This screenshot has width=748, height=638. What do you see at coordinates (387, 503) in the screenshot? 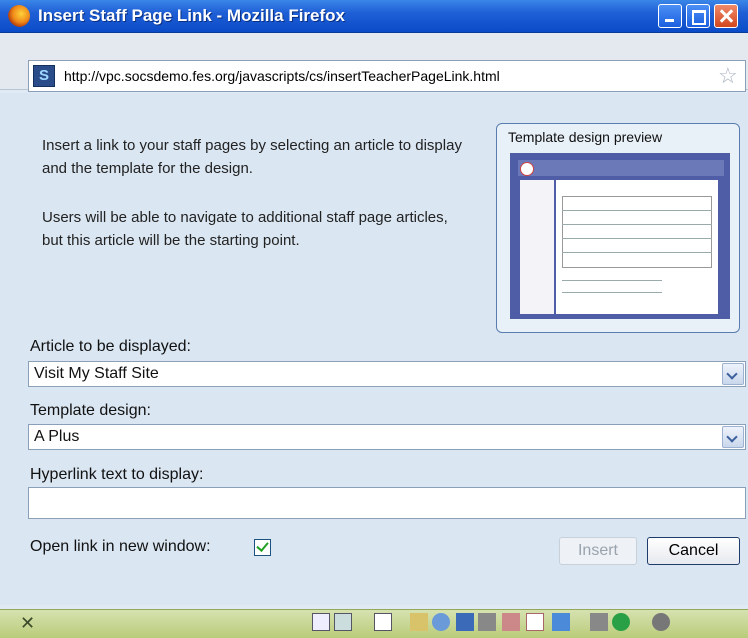
I see `hyperlink-text-input` at bounding box center [387, 503].